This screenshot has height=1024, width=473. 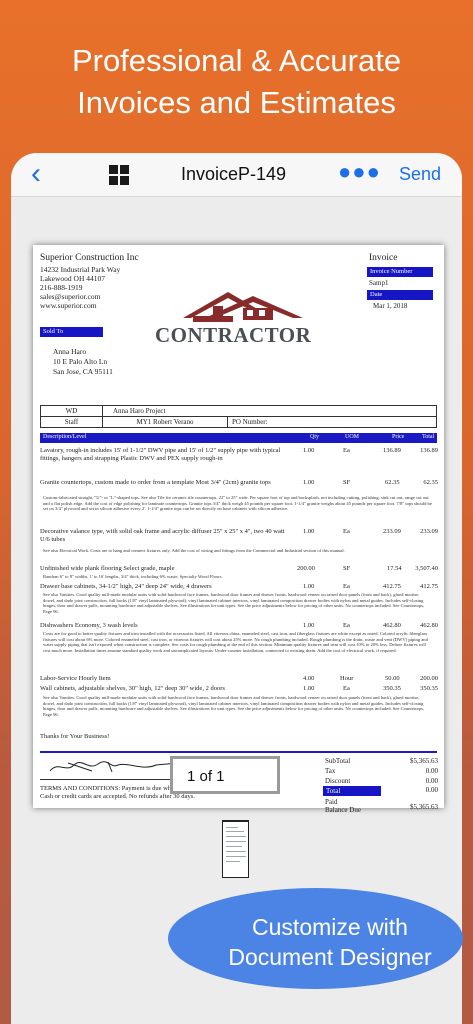 I want to click on grid-icon, so click(x=119, y=175).